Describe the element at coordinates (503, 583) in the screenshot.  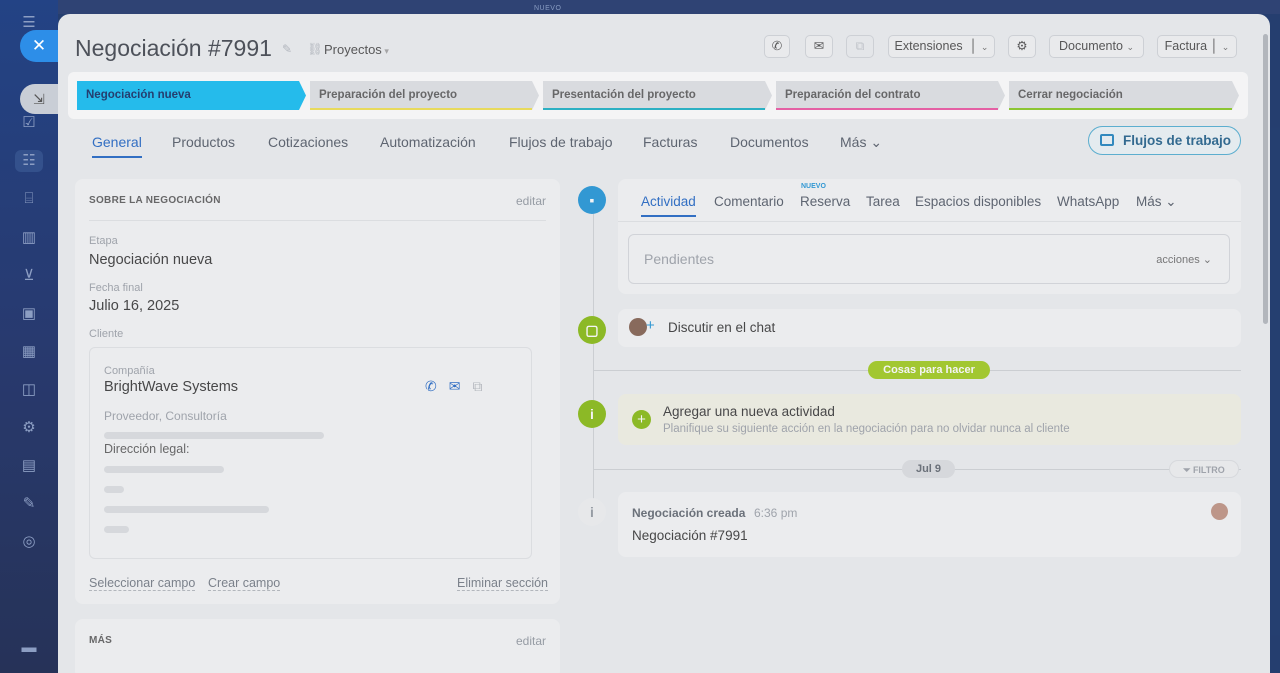
I see `delete-section-link: Eliminar sección` at that location.